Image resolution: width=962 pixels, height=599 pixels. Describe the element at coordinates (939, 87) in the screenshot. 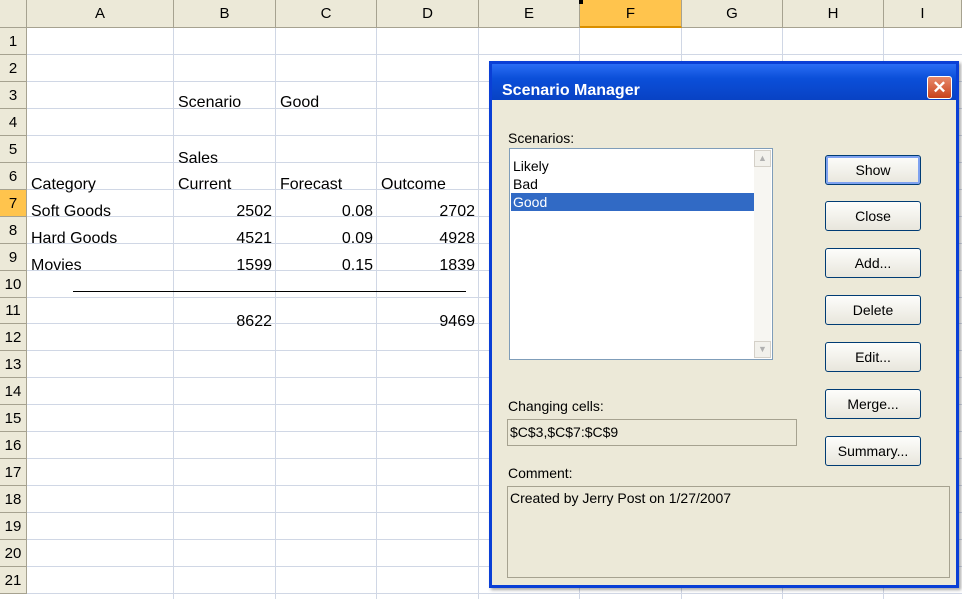

I see `close-icon: ✕` at that location.